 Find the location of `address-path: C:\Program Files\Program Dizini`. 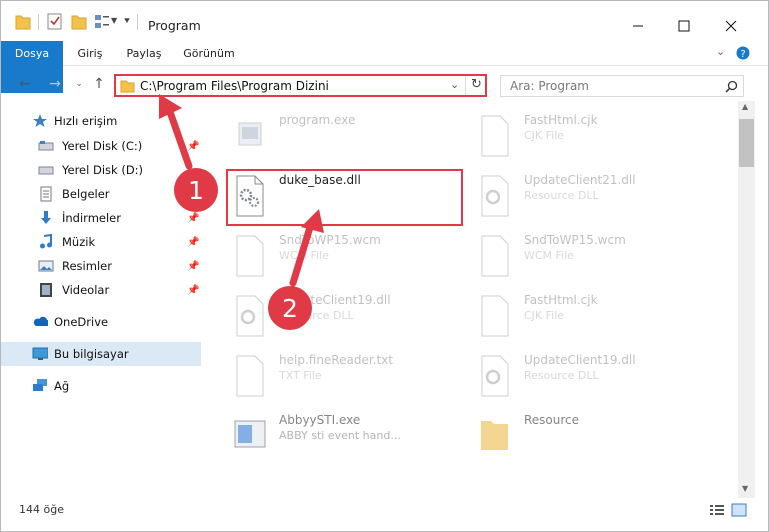

address-path: C:\Program Files\Program Dizini is located at coordinates (234, 86).